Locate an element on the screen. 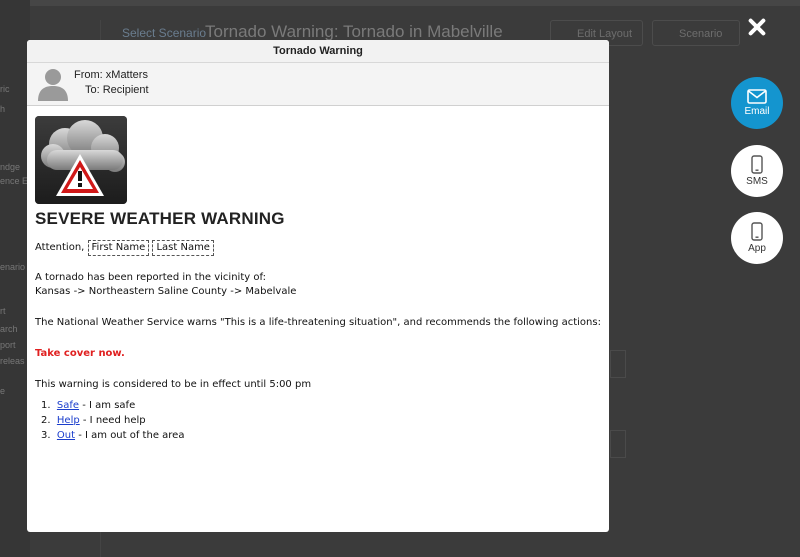 The height and width of the screenshot is (557, 800). safe-link: Safe is located at coordinates (68, 405).